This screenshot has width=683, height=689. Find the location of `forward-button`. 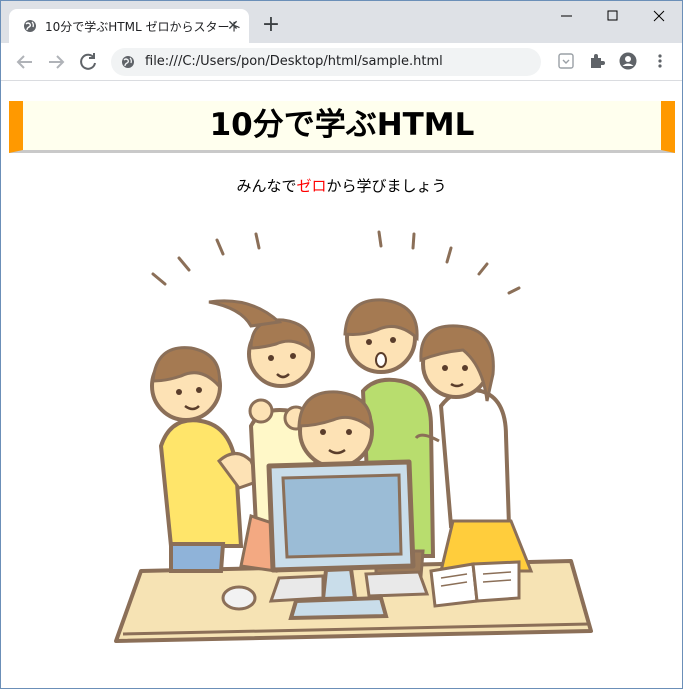

forward-button is located at coordinates (56, 62).